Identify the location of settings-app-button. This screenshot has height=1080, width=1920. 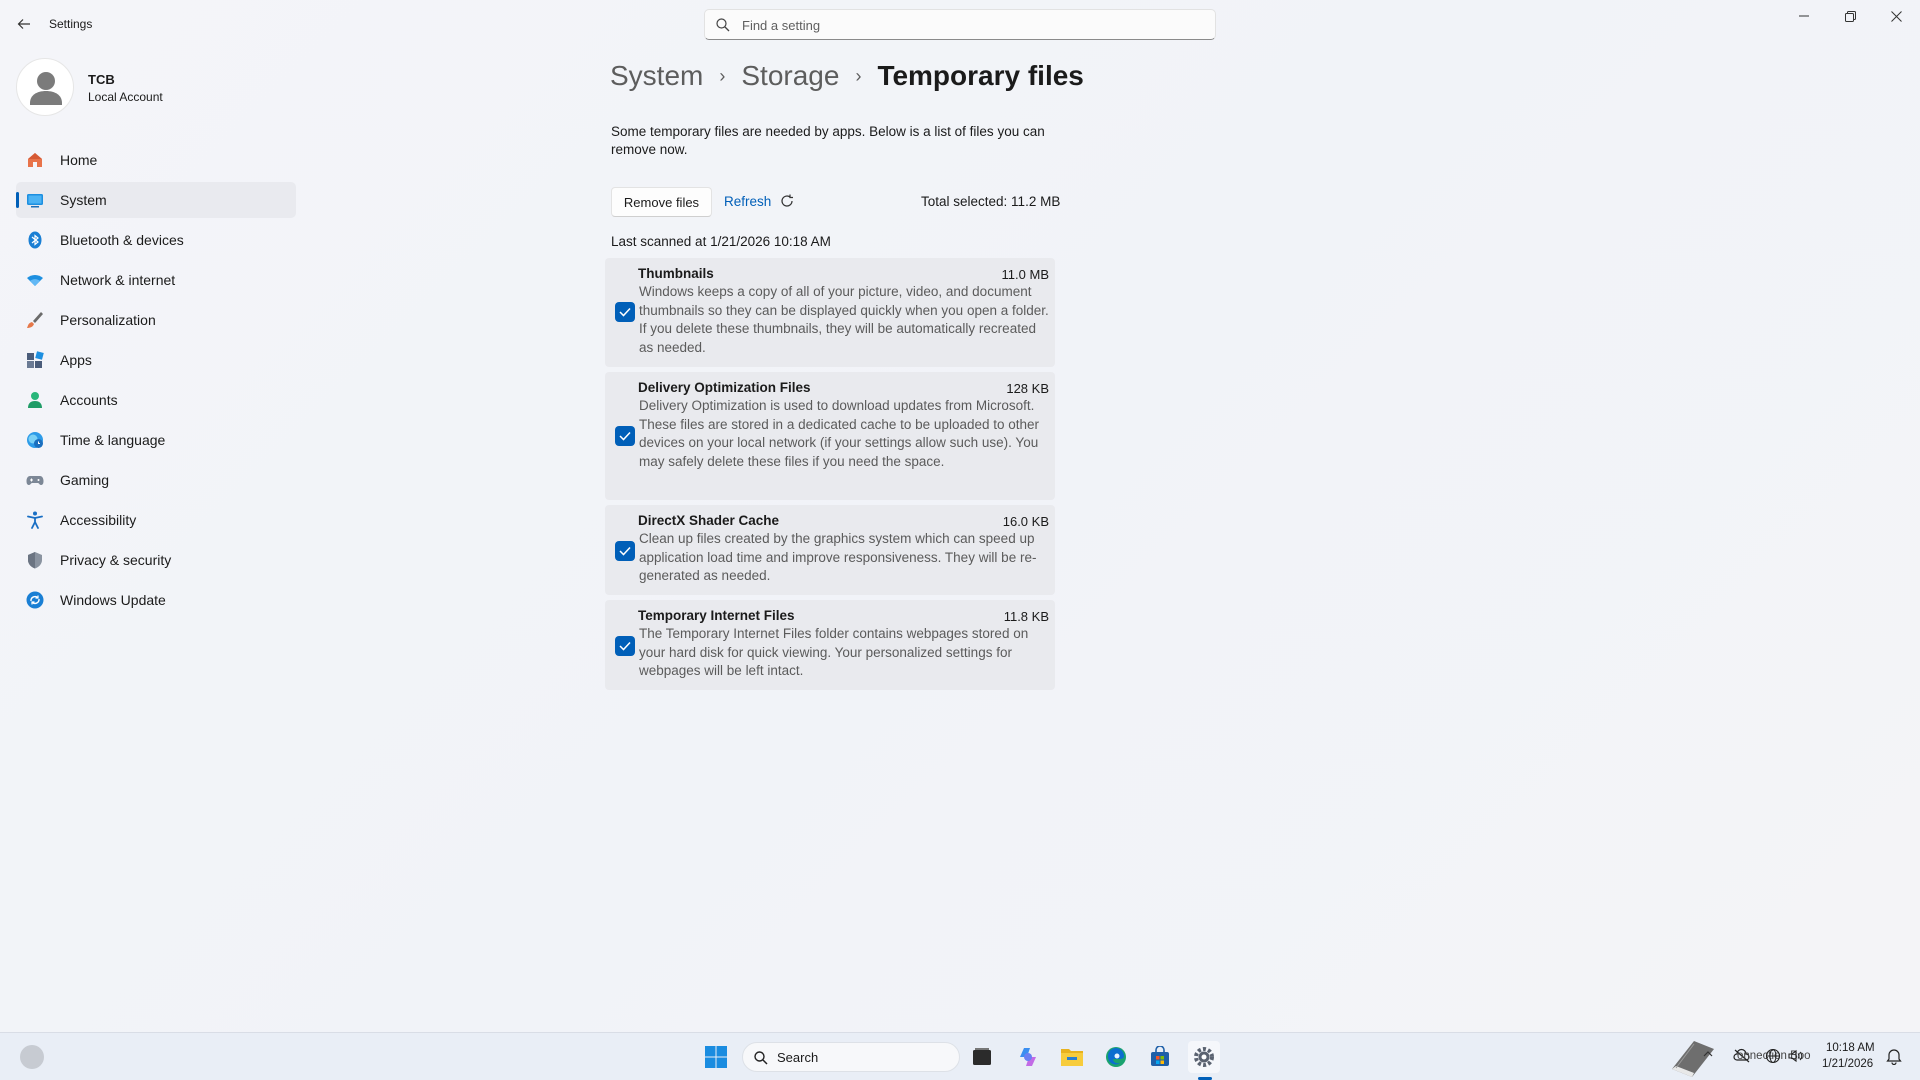
(1204, 1057).